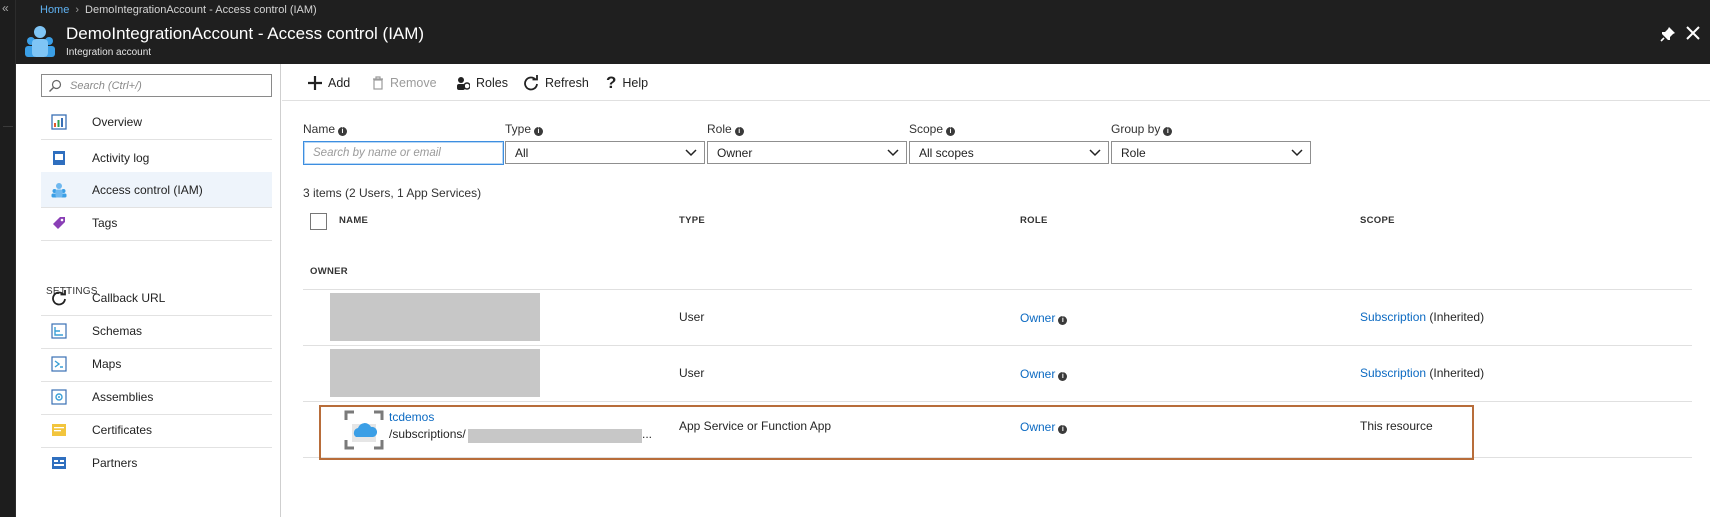 This screenshot has width=1710, height=517. I want to click on menu-search, so click(156, 85).